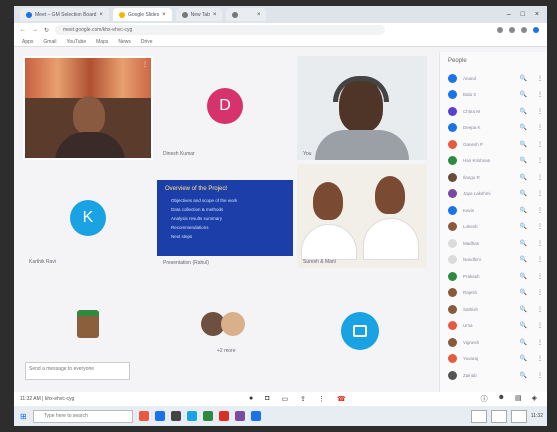 This screenshot has width=557, height=432. Describe the element at coordinates (362, 108) in the screenshot. I see `participant-tile-video: You` at that location.